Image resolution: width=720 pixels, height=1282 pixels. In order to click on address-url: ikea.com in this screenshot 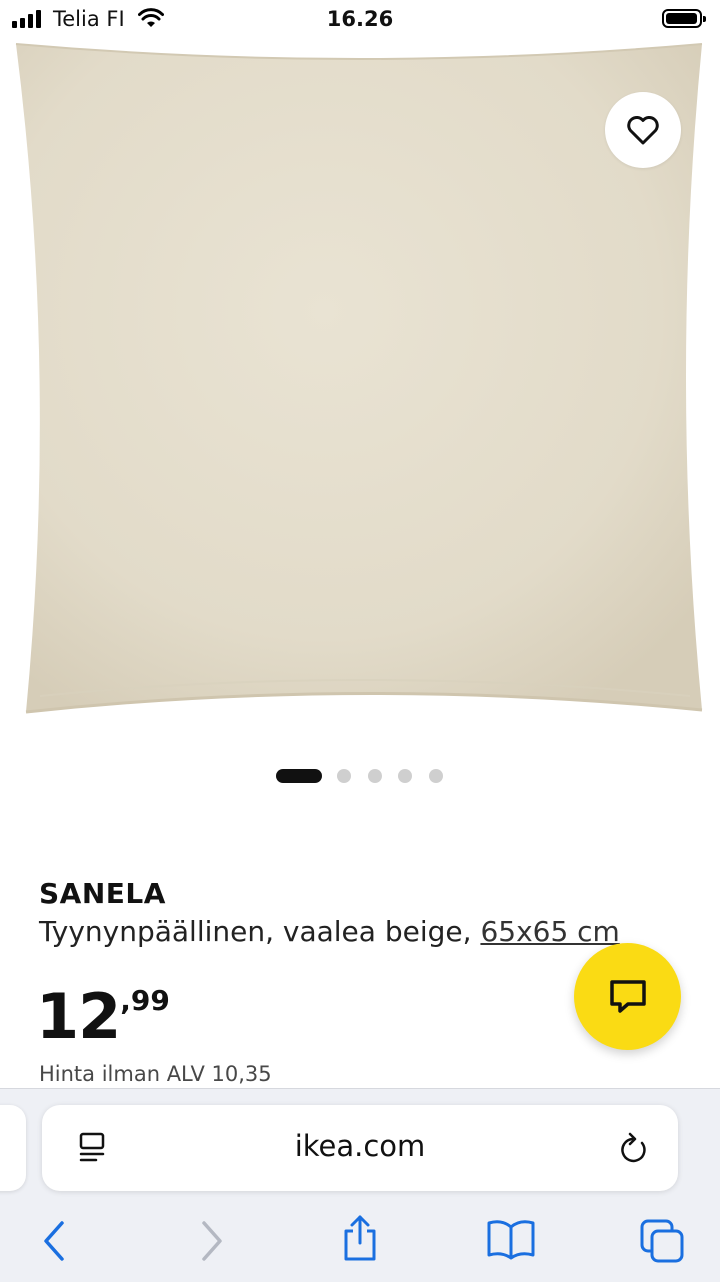, I will do `click(360, 1146)`.